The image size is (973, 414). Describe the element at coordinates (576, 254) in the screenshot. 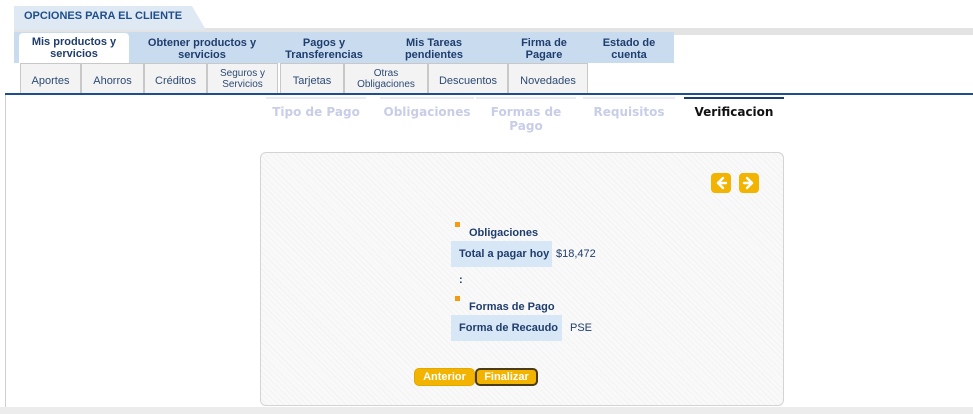

I see `total-value: $18,472` at that location.